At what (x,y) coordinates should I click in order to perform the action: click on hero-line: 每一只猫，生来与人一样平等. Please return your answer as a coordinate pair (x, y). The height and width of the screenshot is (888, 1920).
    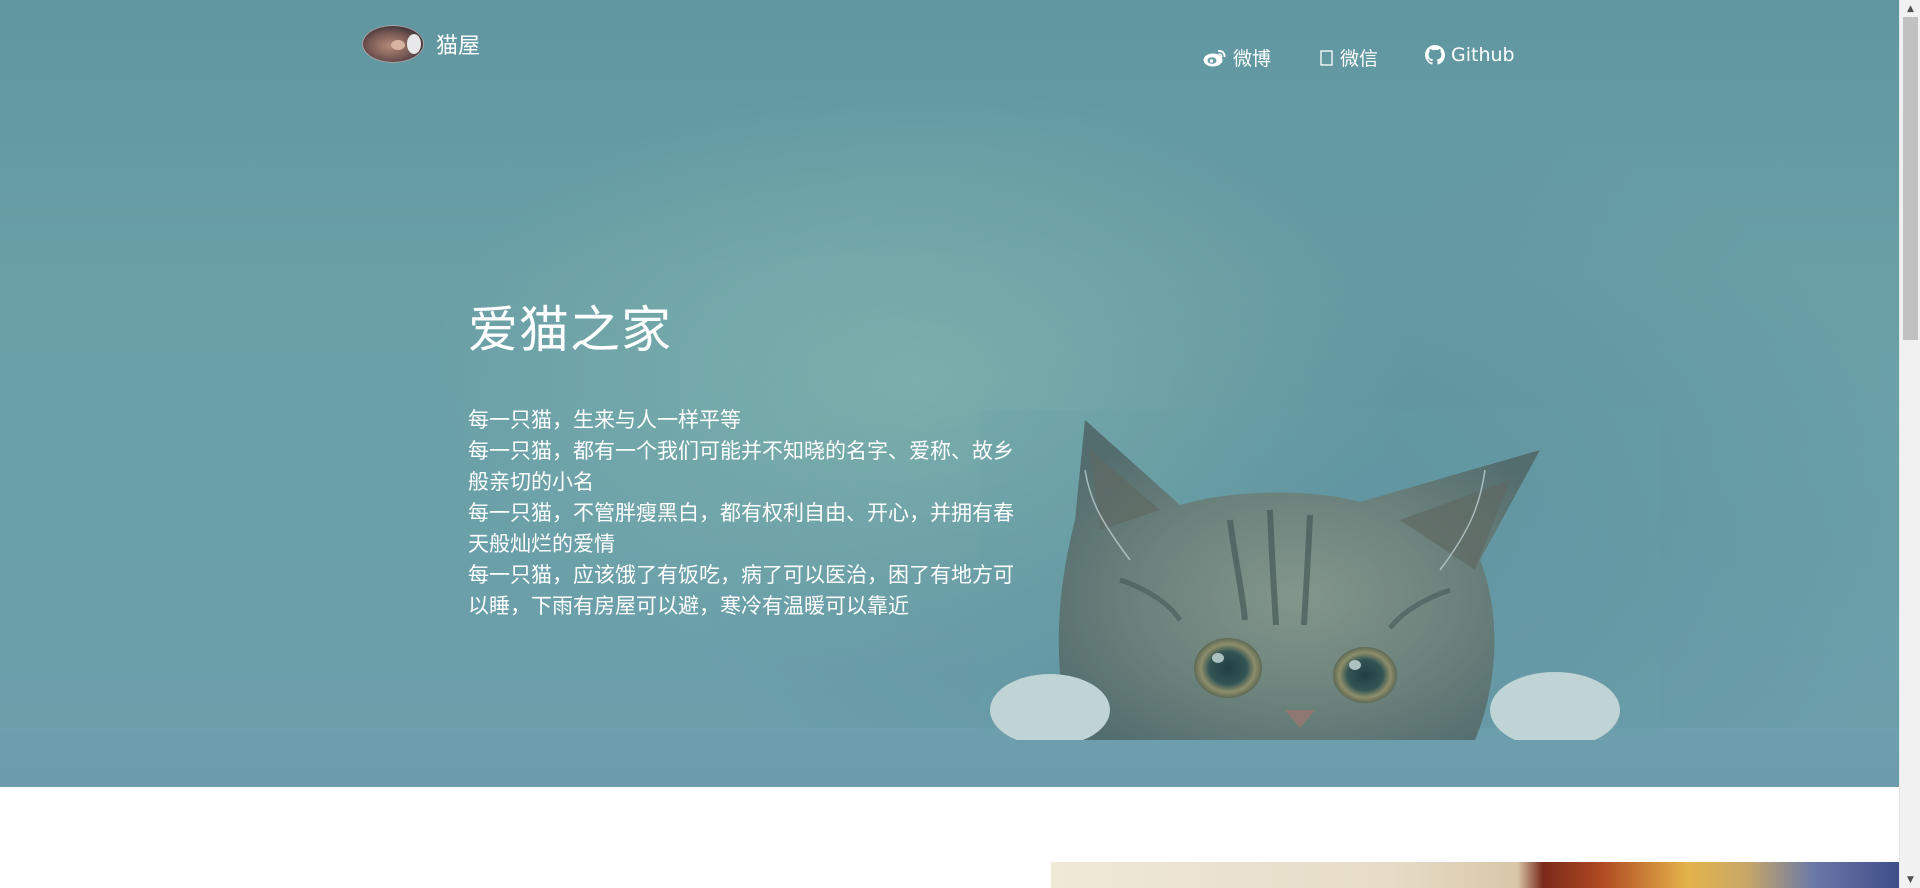
    Looking at the image, I should click on (604, 420).